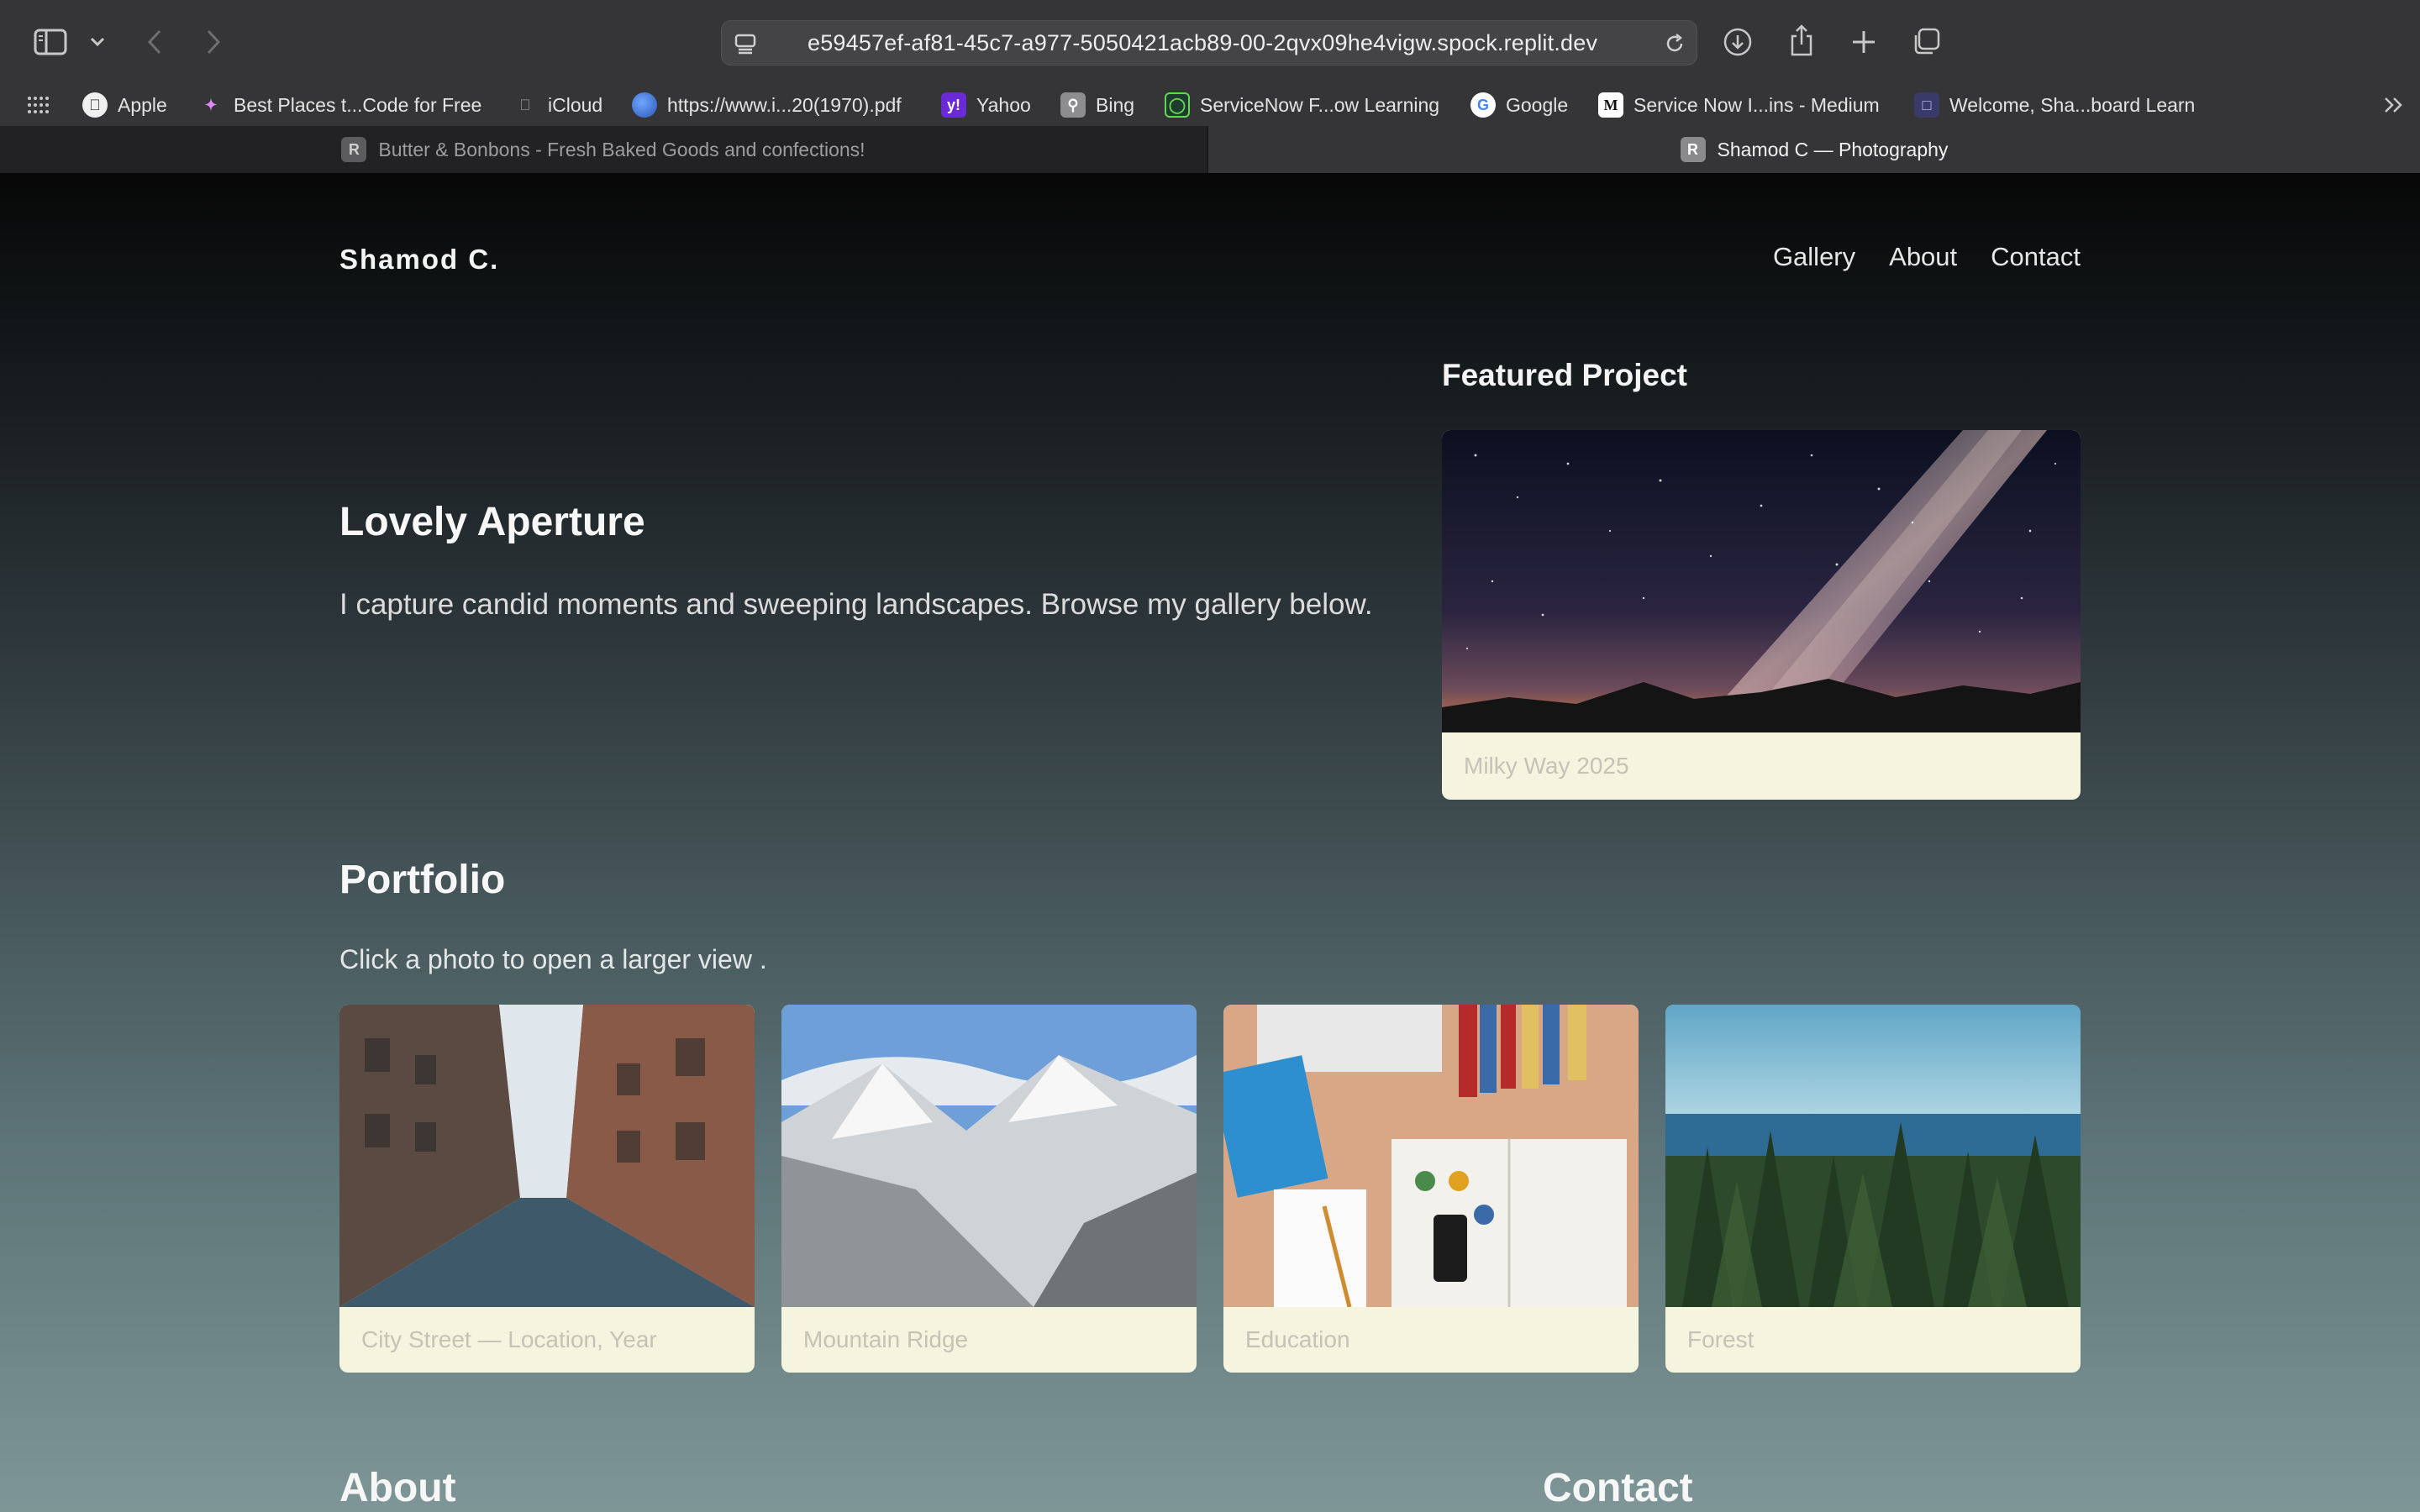  I want to click on bookmark-apple:  Apple, so click(124, 105).